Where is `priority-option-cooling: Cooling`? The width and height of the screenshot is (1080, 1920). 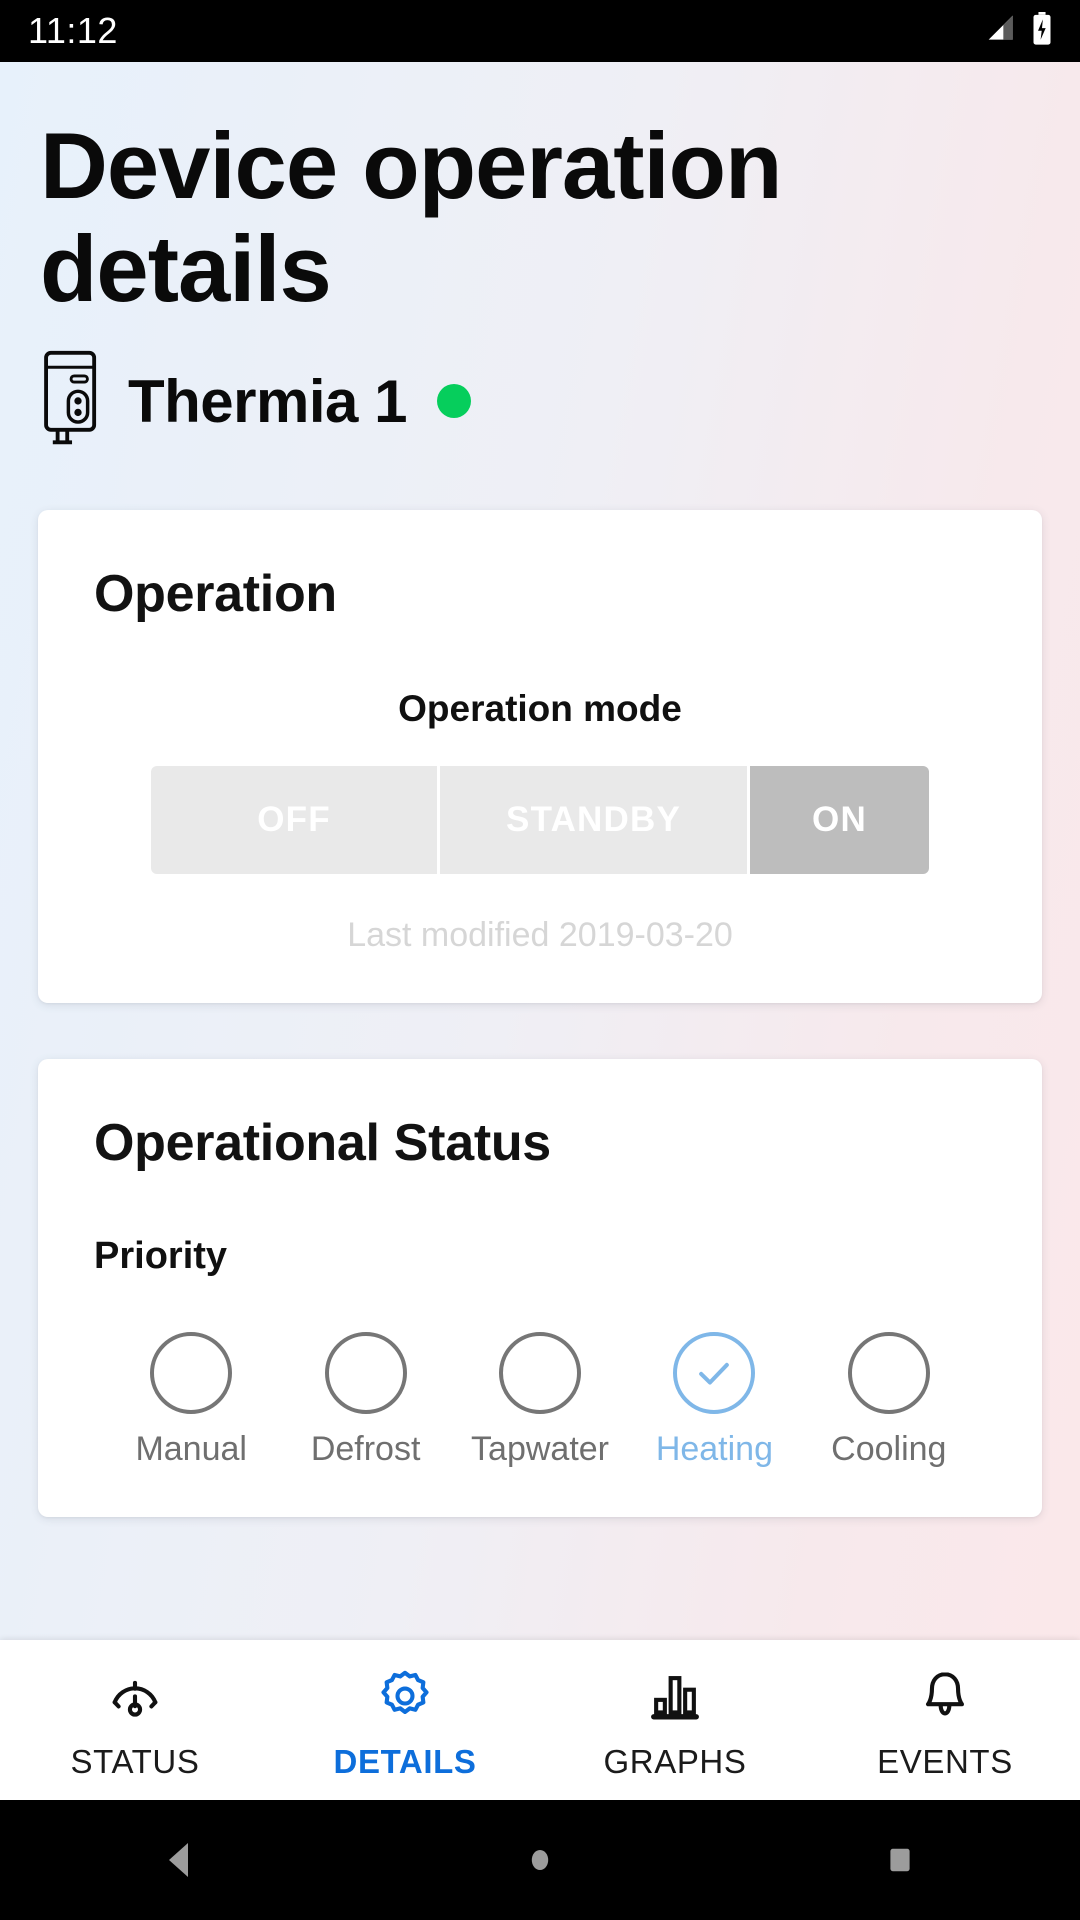
priority-option-cooling: Cooling is located at coordinates (889, 1400).